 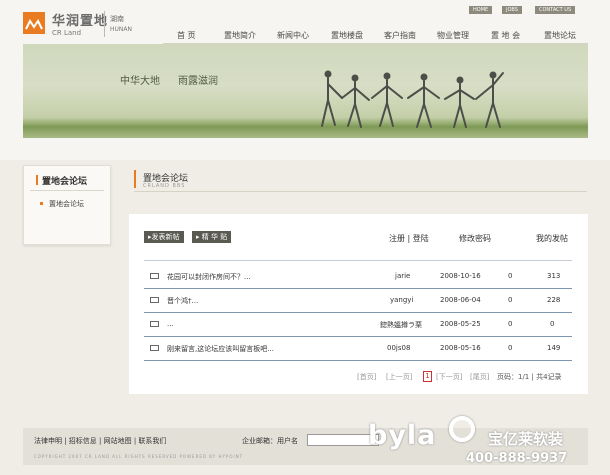 What do you see at coordinates (479, 377) in the screenshot?
I see `pager-last: [尾页]` at bounding box center [479, 377].